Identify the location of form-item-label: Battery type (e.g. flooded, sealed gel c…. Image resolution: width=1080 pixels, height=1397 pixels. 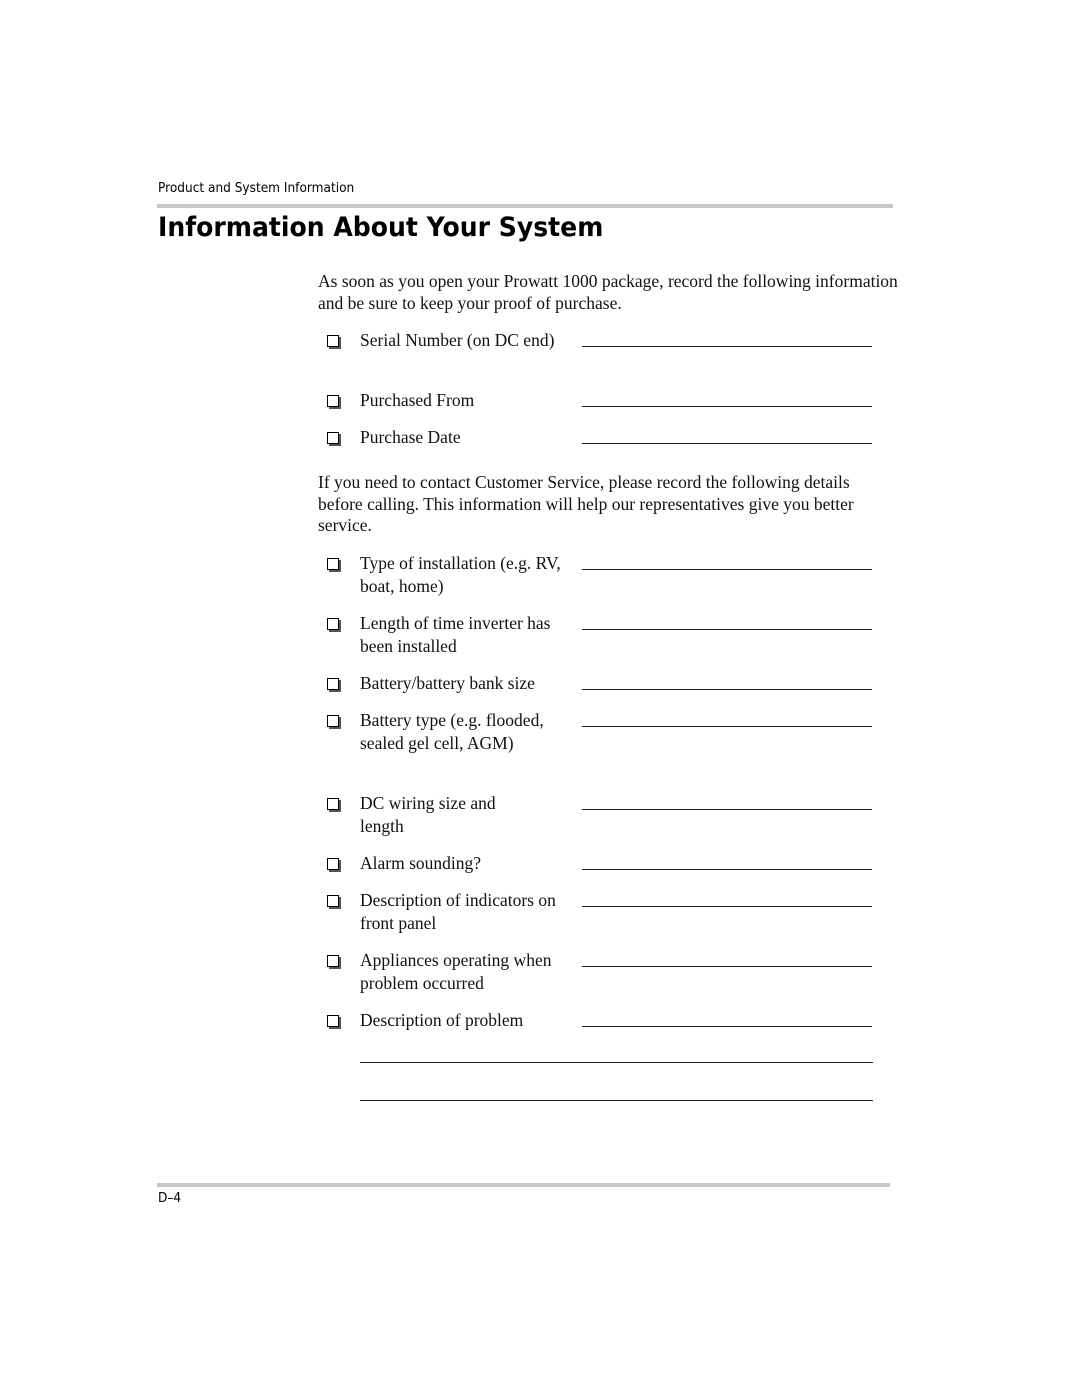
(452, 731).